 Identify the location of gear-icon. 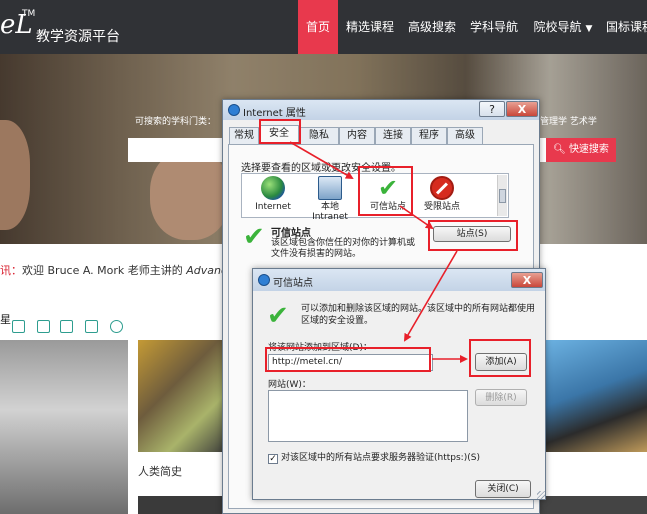
(116, 326).